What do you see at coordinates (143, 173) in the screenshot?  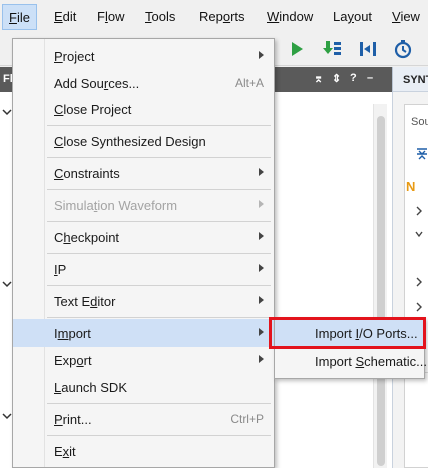 I see `menu-item-constraints: Constraints` at bounding box center [143, 173].